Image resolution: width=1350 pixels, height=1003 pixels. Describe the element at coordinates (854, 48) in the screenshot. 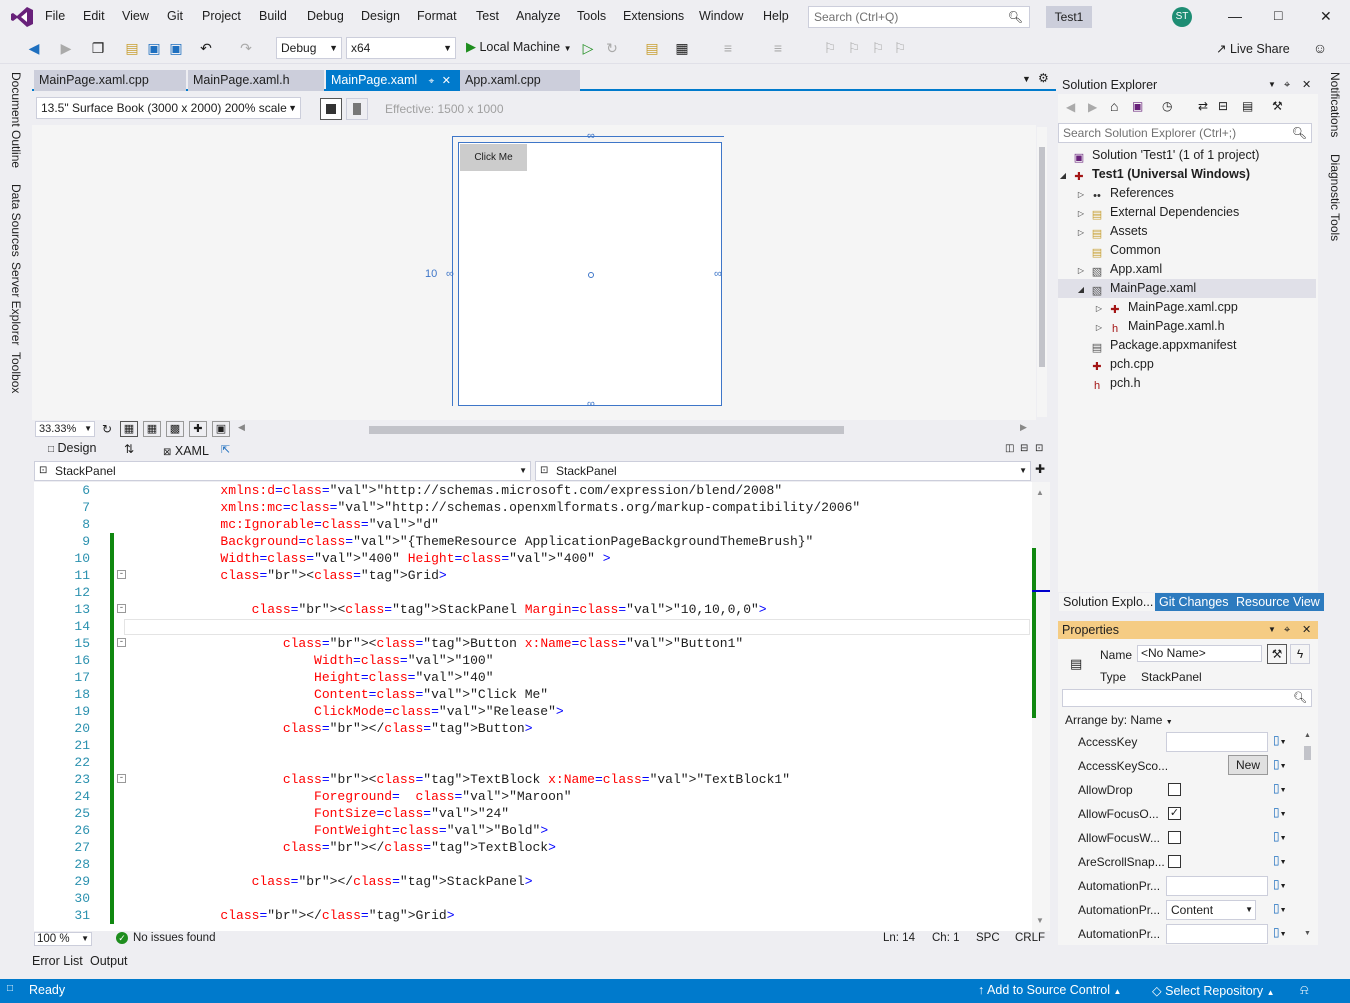

I see `prev-bookmark-icon: ⚐` at that location.